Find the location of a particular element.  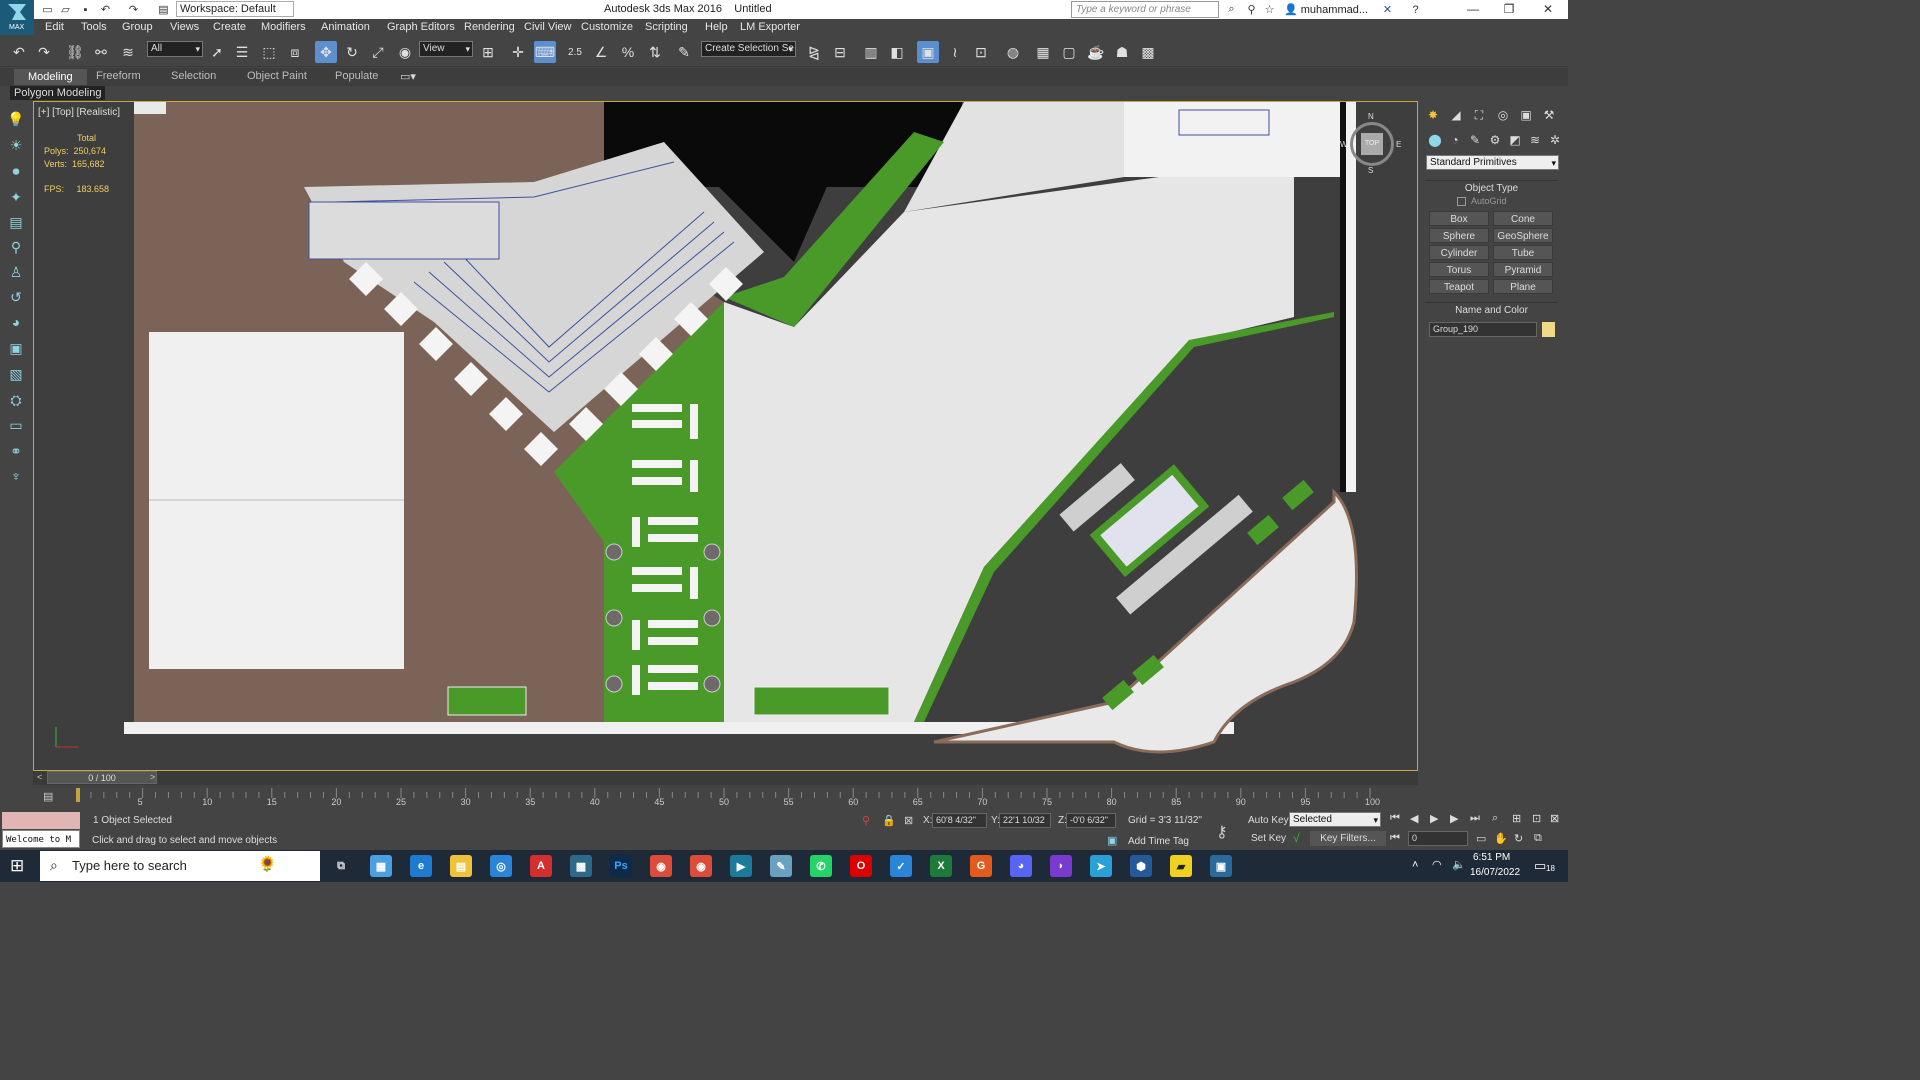

menu-create: Create is located at coordinates (229, 27).